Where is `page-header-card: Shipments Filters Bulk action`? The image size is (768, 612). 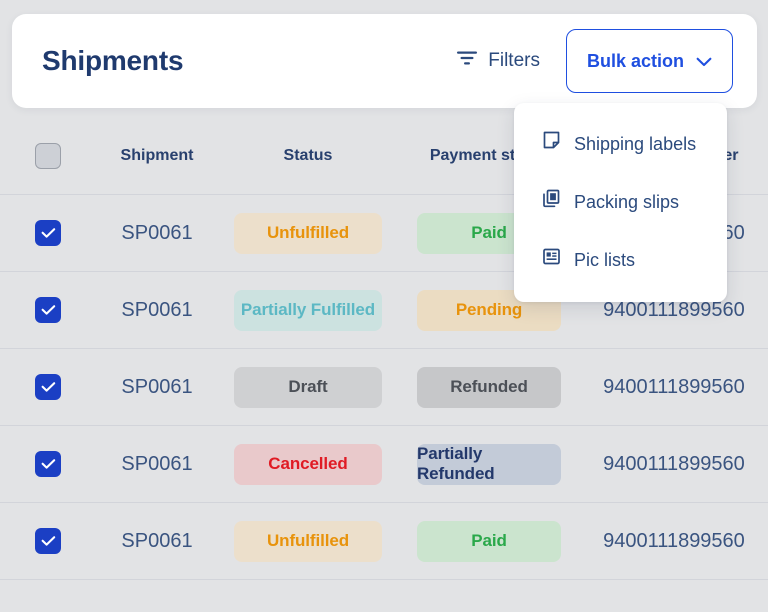 page-header-card: Shipments Filters Bulk action is located at coordinates (384, 61).